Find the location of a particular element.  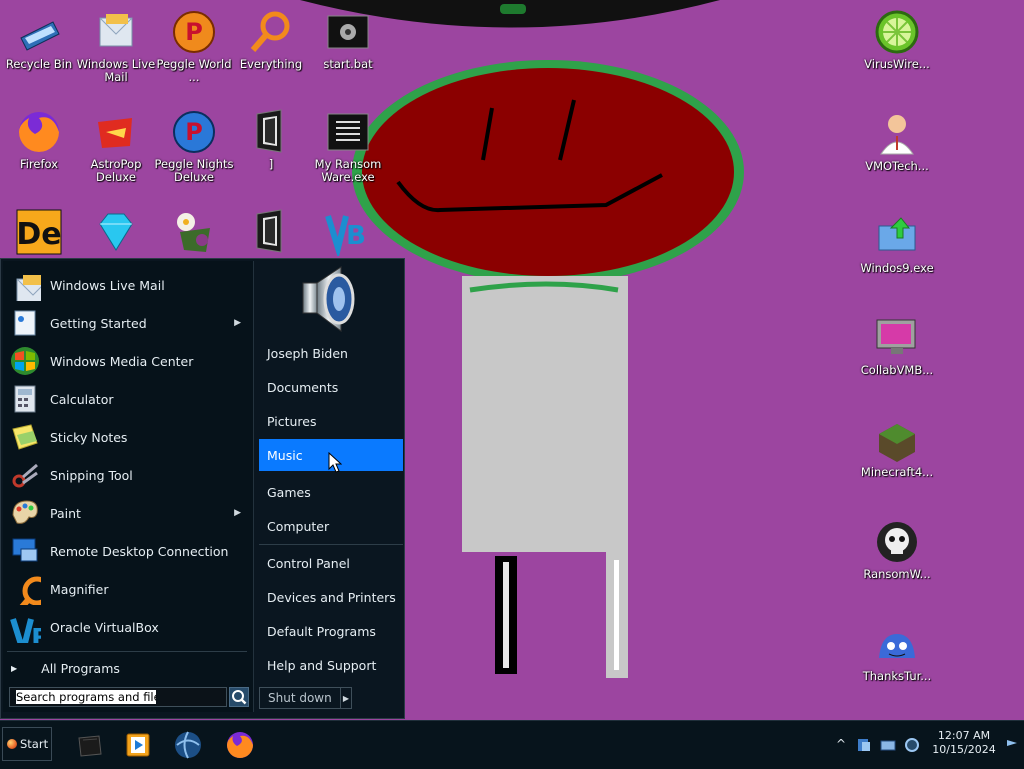

desktop-icon-image: B is located at coordinates (348, 232).